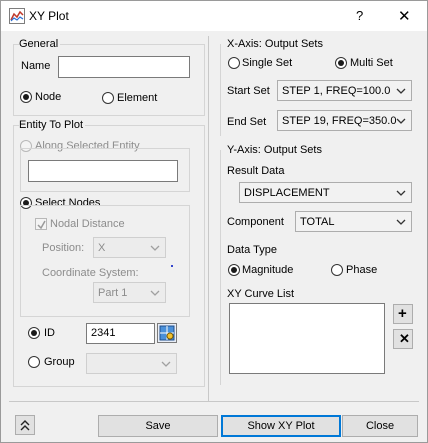 The width and height of the screenshot is (428, 443). Describe the element at coordinates (208, 218) in the screenshot. I see `column-divider` at that location.